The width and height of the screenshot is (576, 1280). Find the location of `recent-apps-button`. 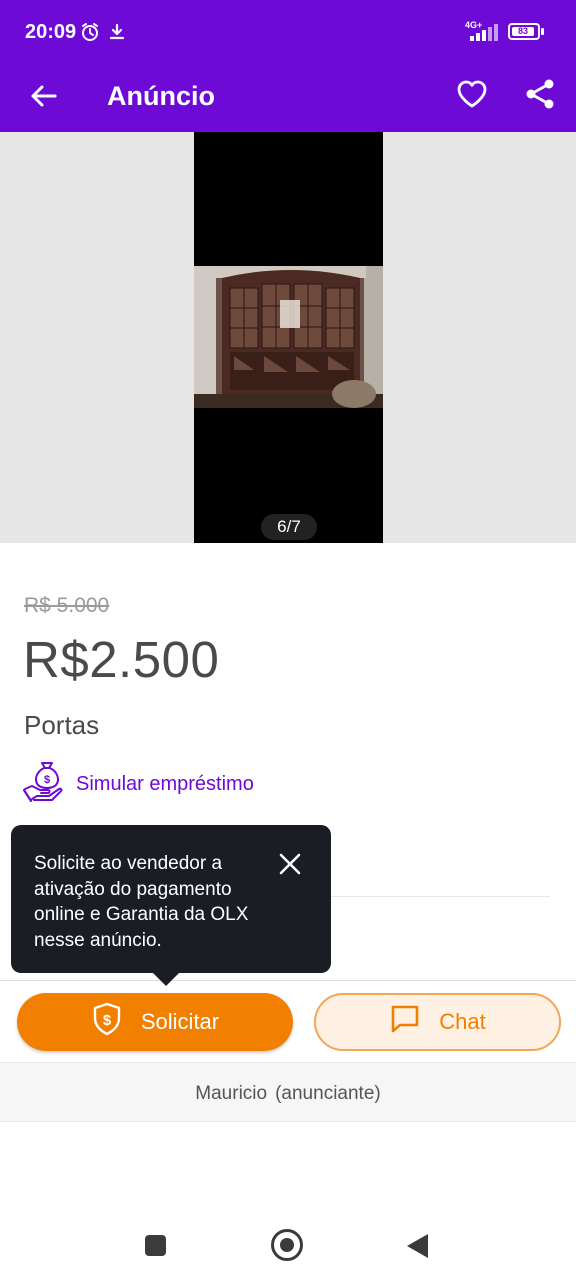

recent-apps-button is located at coordinates (155, 1245).